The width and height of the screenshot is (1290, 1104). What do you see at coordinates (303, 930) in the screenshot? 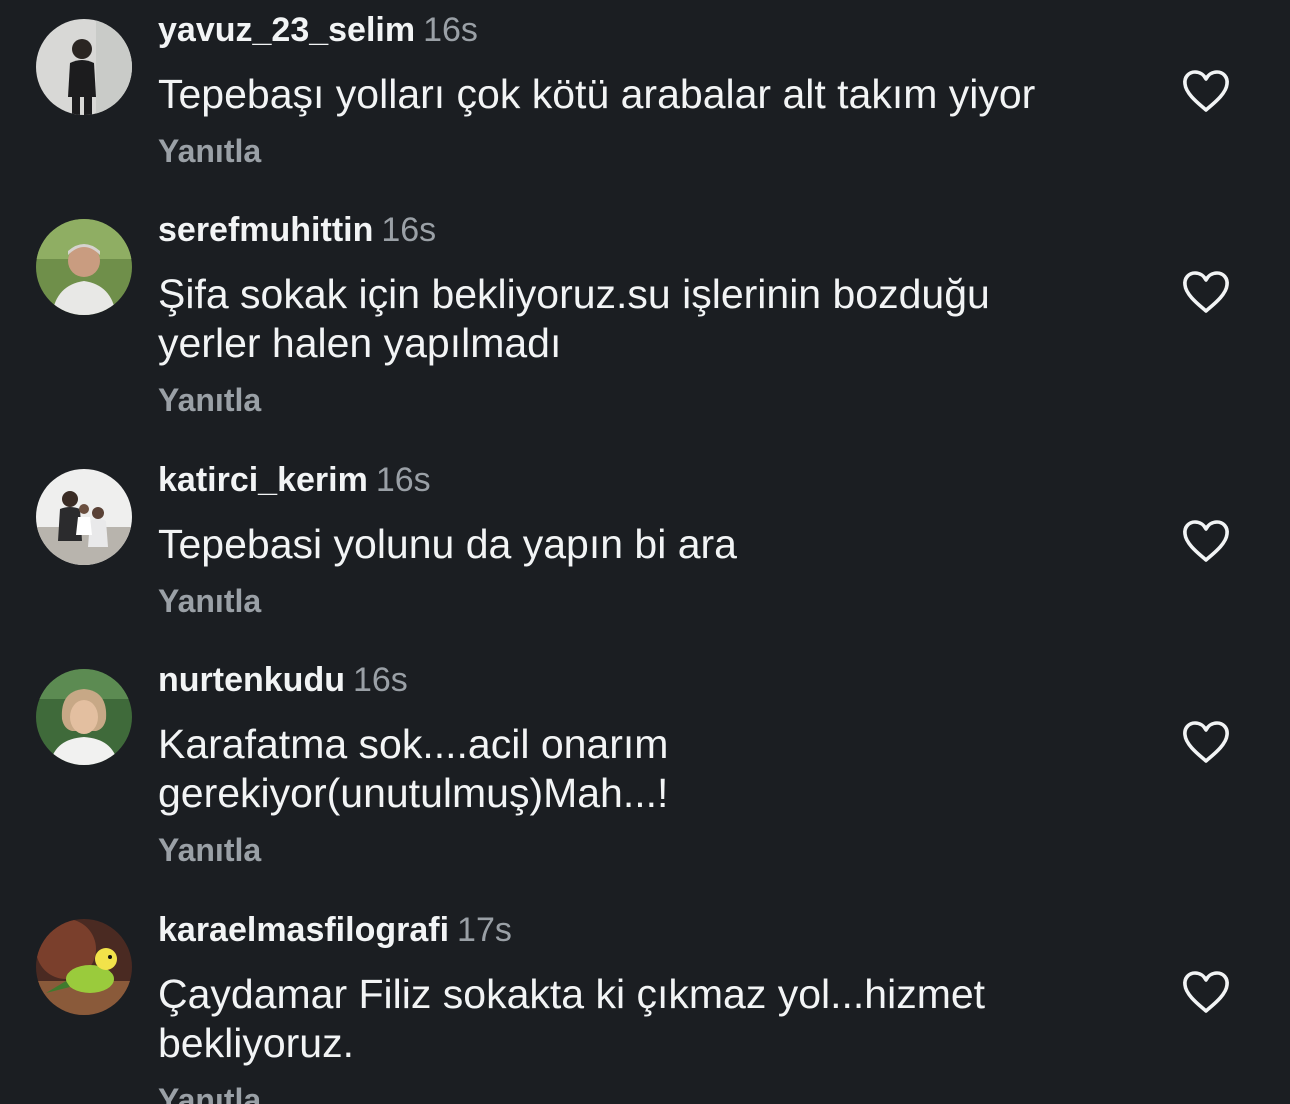
I see `username: karaelmasfilografi` at bounding box center [303, 930].